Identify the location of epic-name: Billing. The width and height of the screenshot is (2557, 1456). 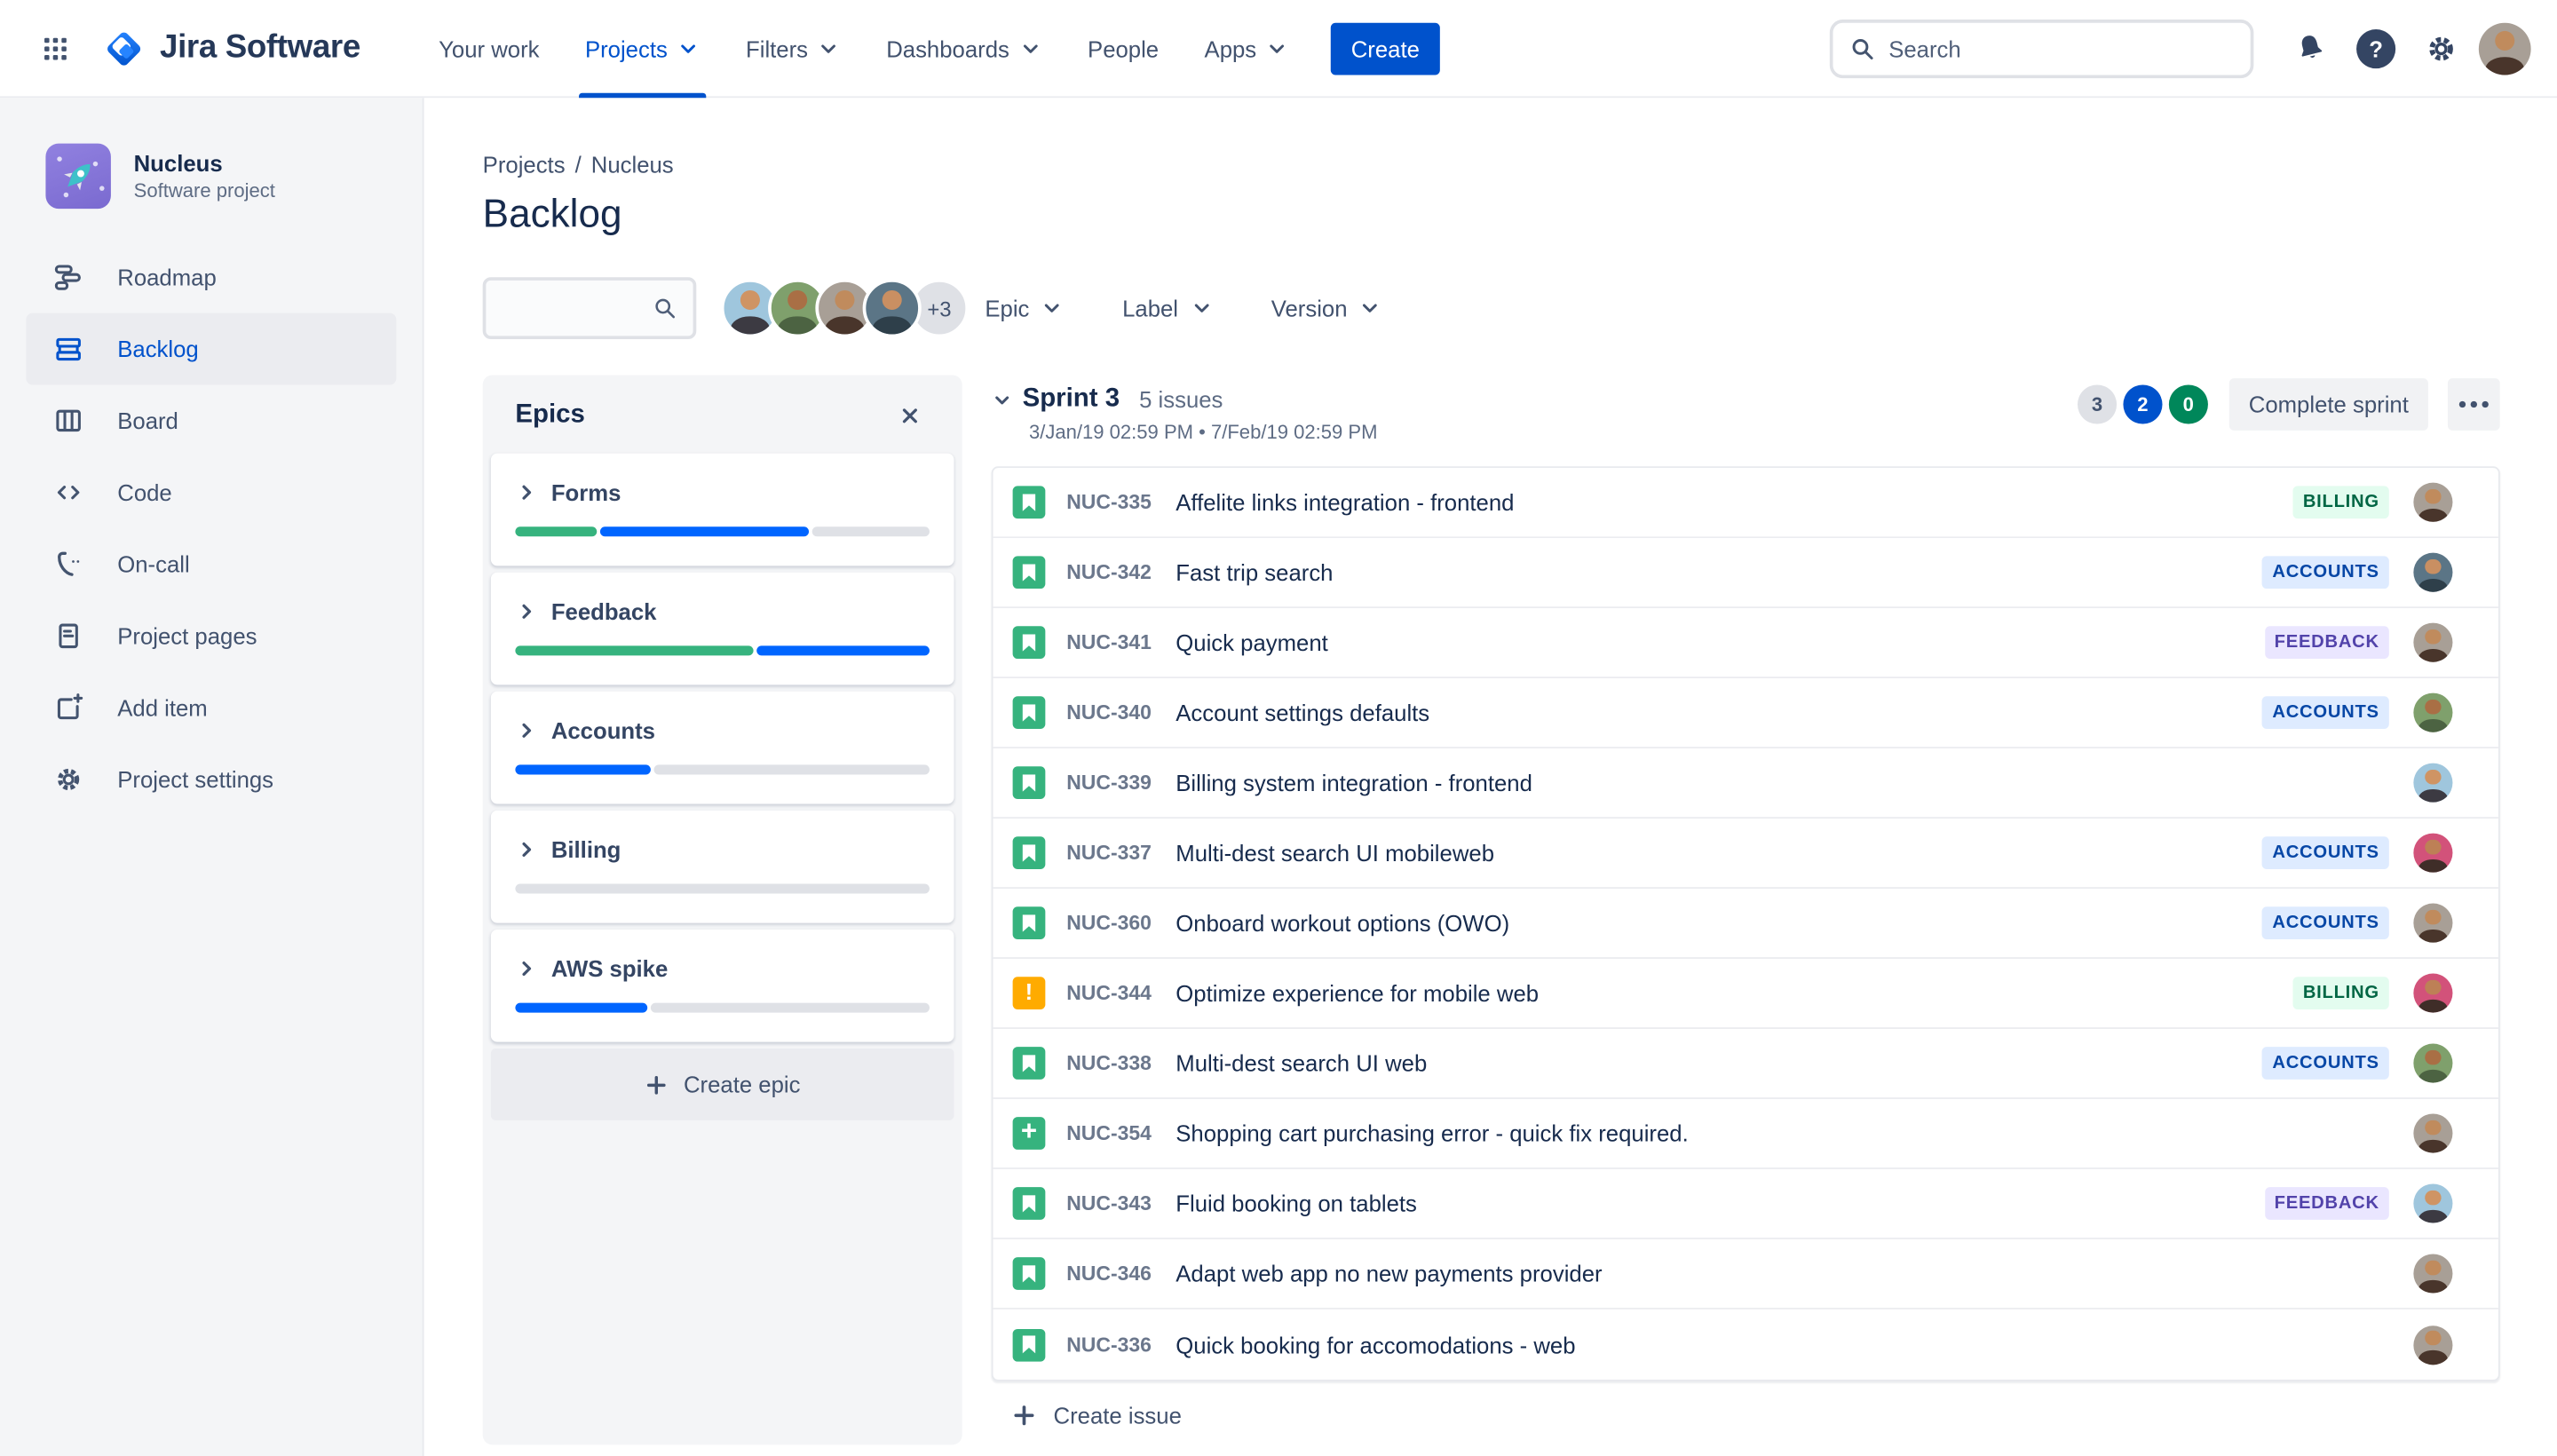
(585, 849).